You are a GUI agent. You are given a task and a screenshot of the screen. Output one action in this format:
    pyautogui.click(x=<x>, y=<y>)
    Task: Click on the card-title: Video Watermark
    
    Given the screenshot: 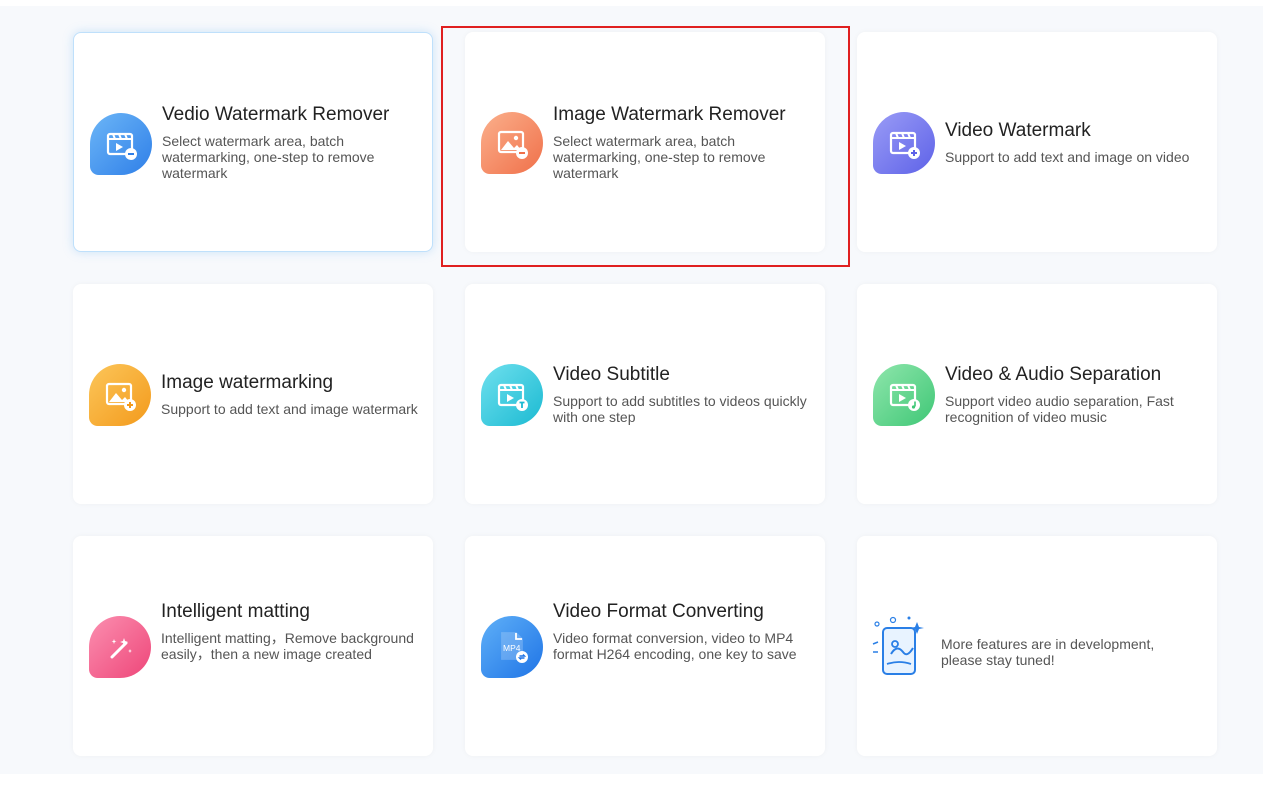 What is the action you would take?
    pyautogui.click(x=1018, y=130)
    